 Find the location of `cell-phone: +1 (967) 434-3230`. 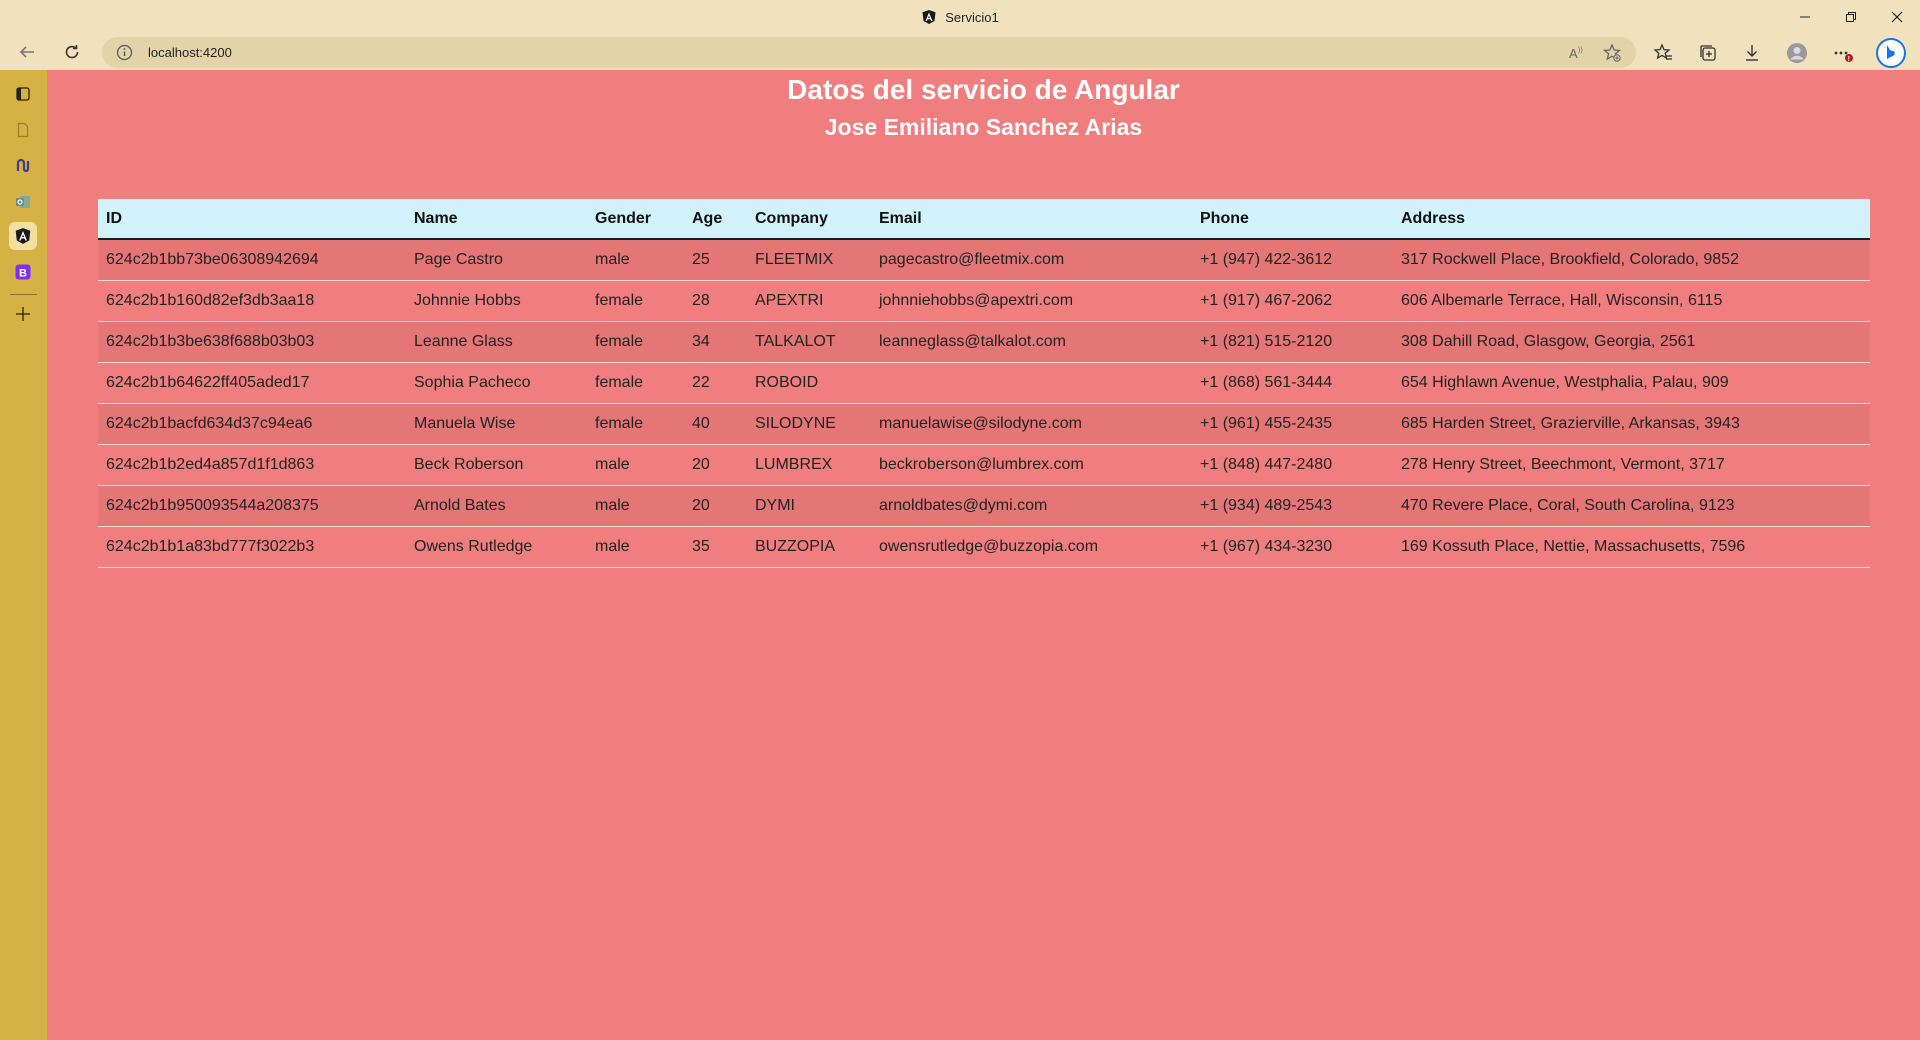

cell-phone: +1 (967) 434-3230 is located at coordinates (1292, 547).